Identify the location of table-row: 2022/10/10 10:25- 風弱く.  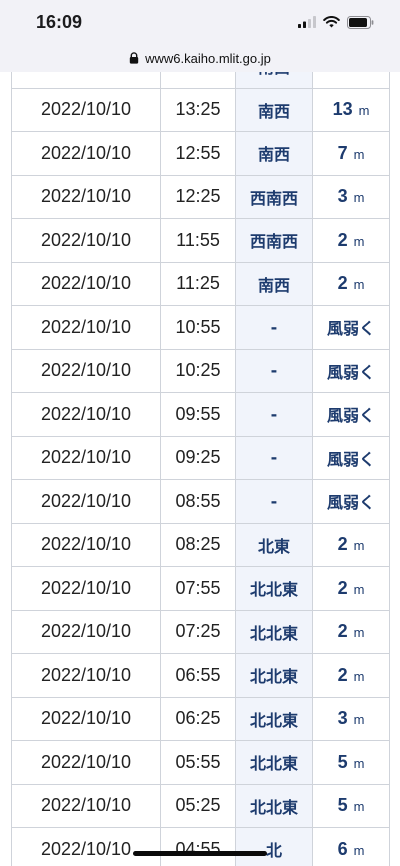
(200, 370).